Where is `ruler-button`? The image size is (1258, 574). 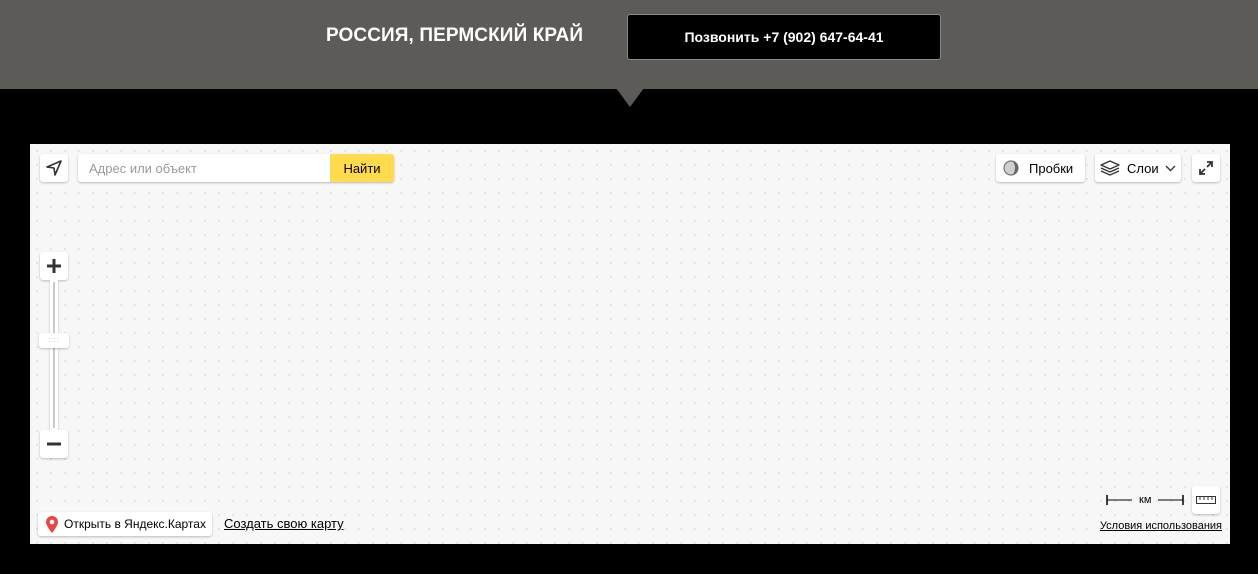 ruler-button is located at coordinates (1206, 500).